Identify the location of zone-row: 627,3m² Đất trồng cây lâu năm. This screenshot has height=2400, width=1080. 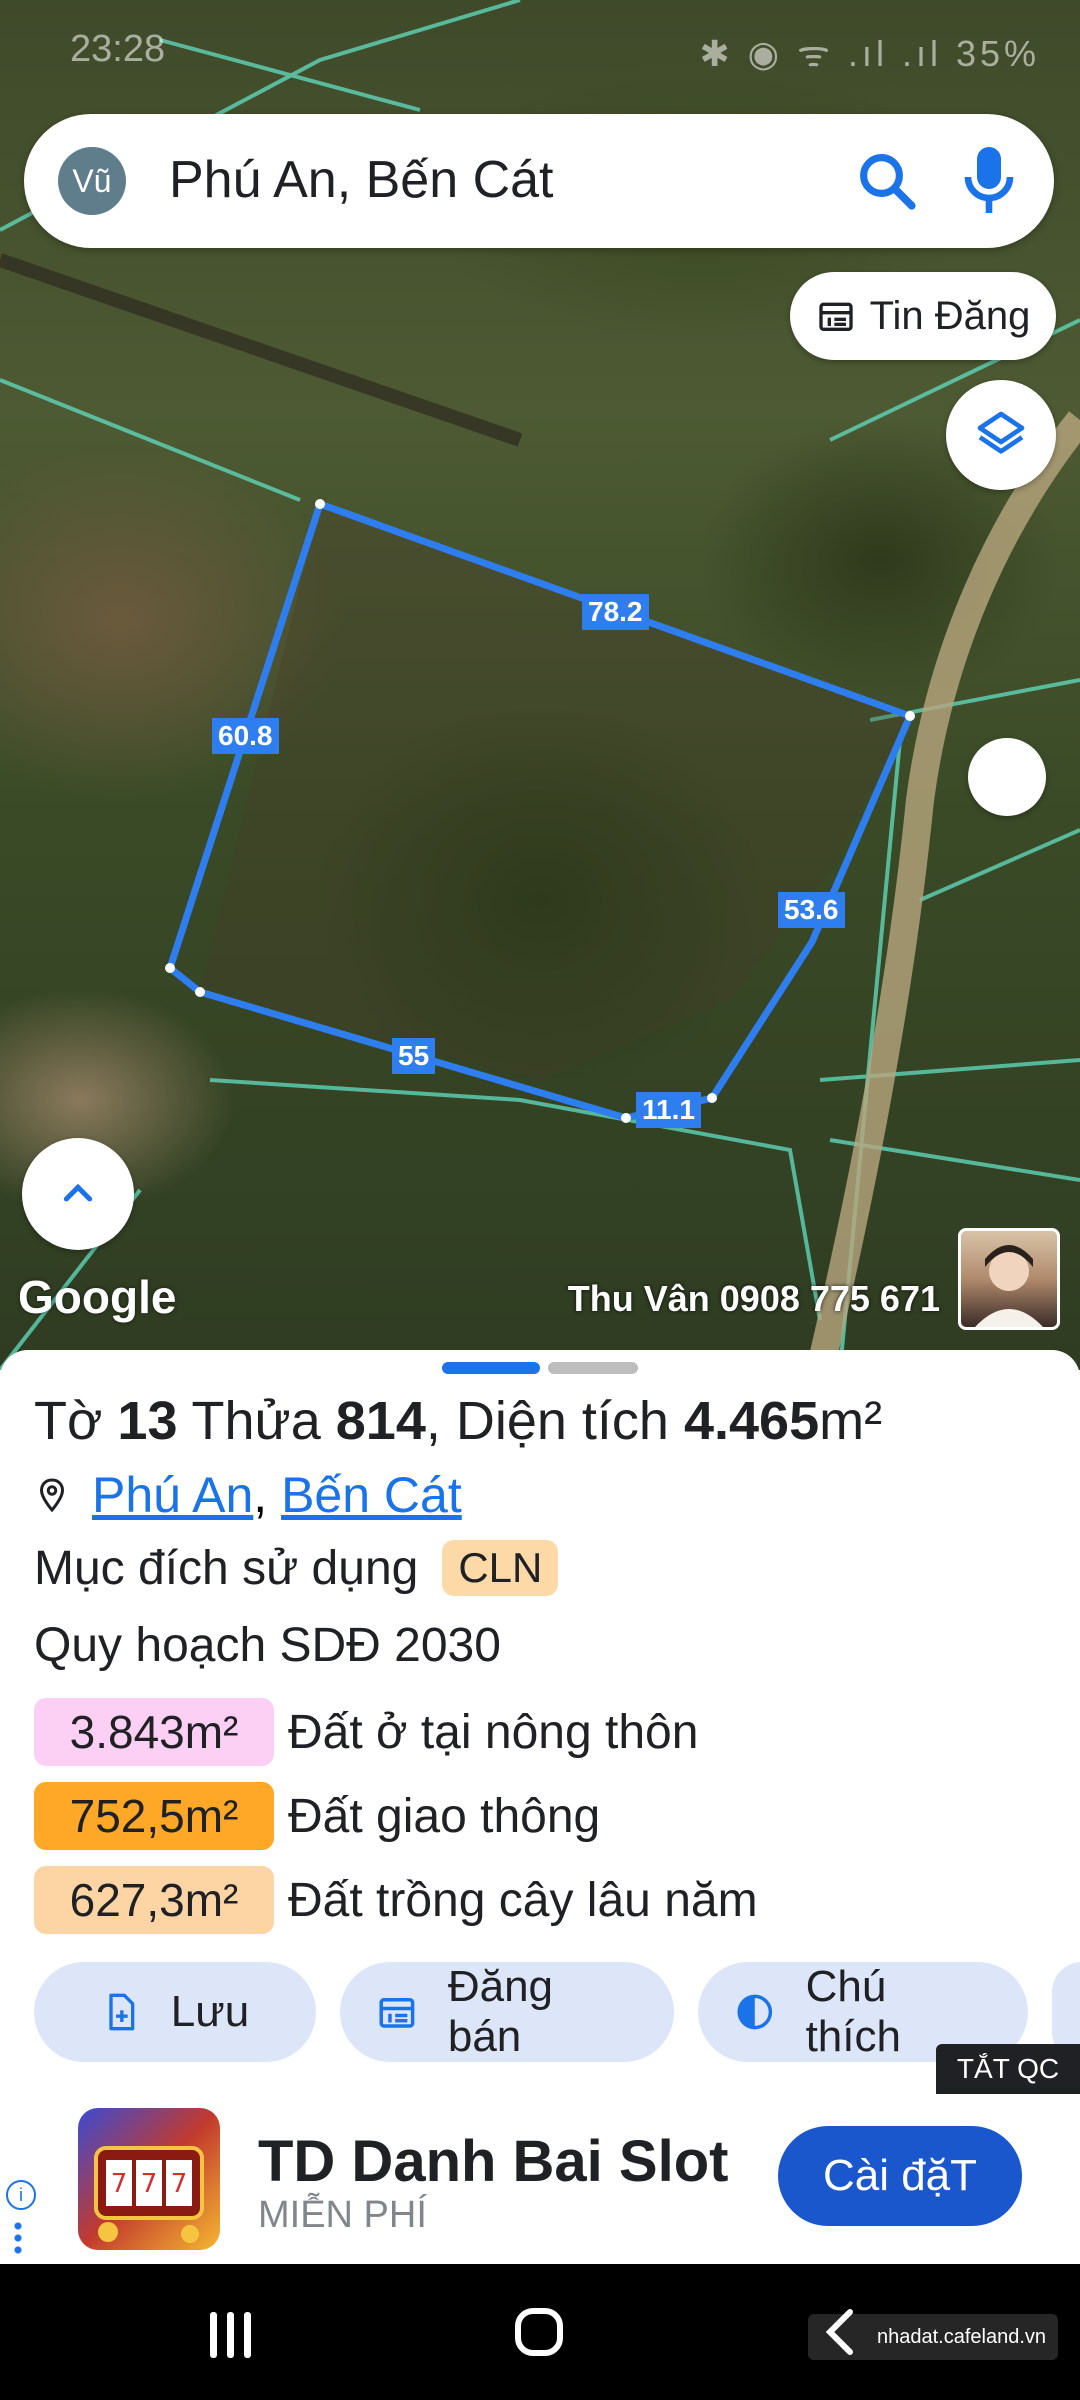
(396, 1900).